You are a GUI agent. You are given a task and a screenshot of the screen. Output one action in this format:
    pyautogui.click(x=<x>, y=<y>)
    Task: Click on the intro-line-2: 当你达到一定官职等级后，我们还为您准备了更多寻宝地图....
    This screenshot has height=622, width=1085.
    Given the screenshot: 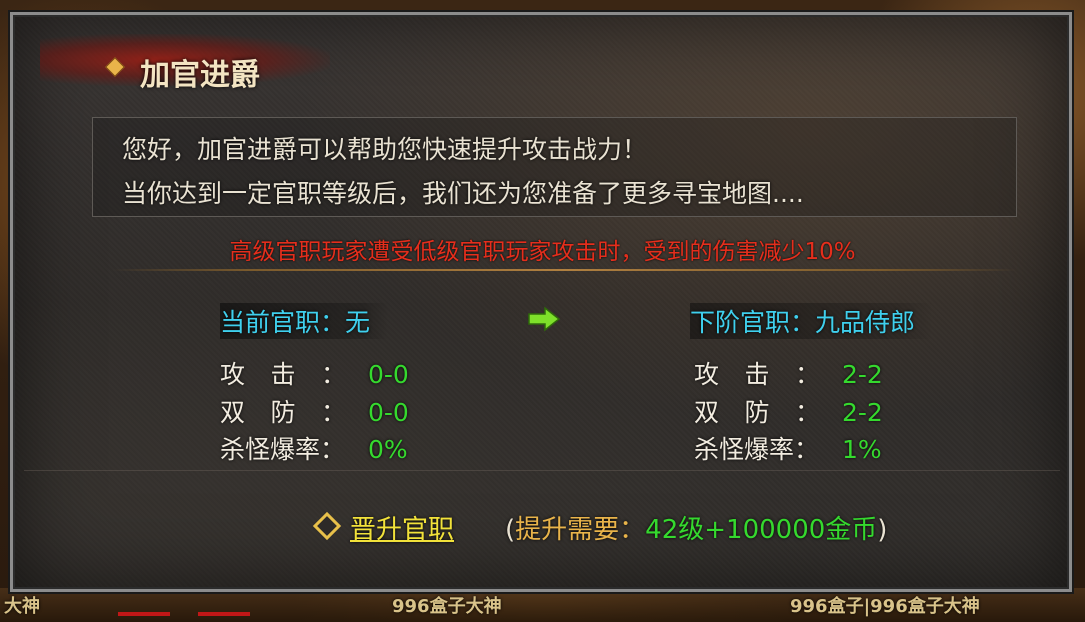 What is the action you would take?
    pyautogui.click(x=463, y=193)
    